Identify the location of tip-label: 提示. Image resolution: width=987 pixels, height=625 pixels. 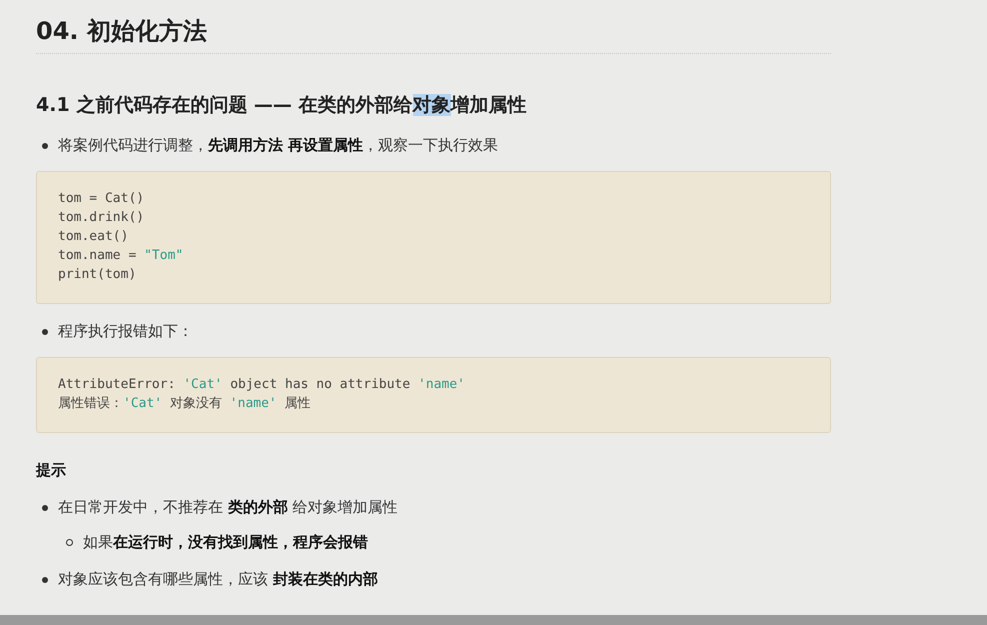
(51, 470).